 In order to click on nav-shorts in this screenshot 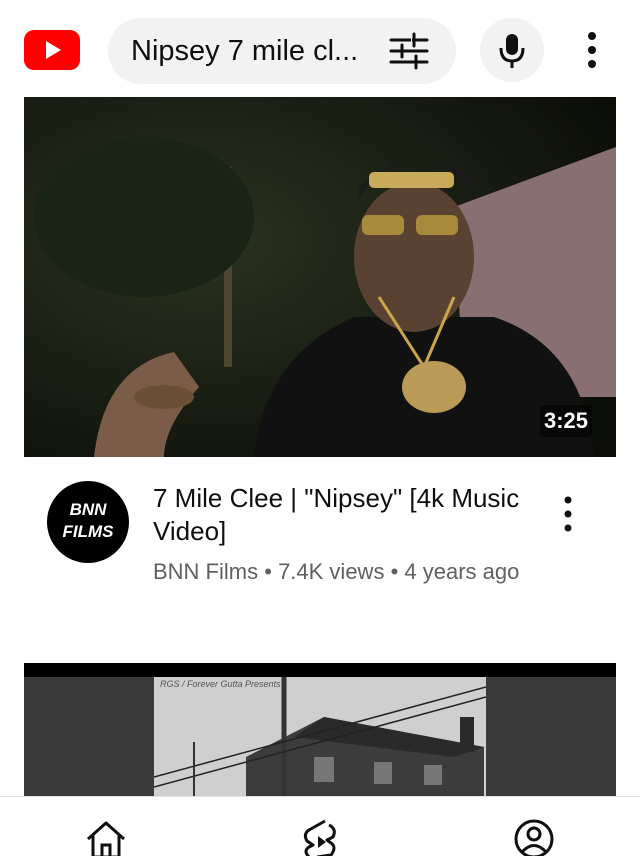, I will do `click(321, 836)`.